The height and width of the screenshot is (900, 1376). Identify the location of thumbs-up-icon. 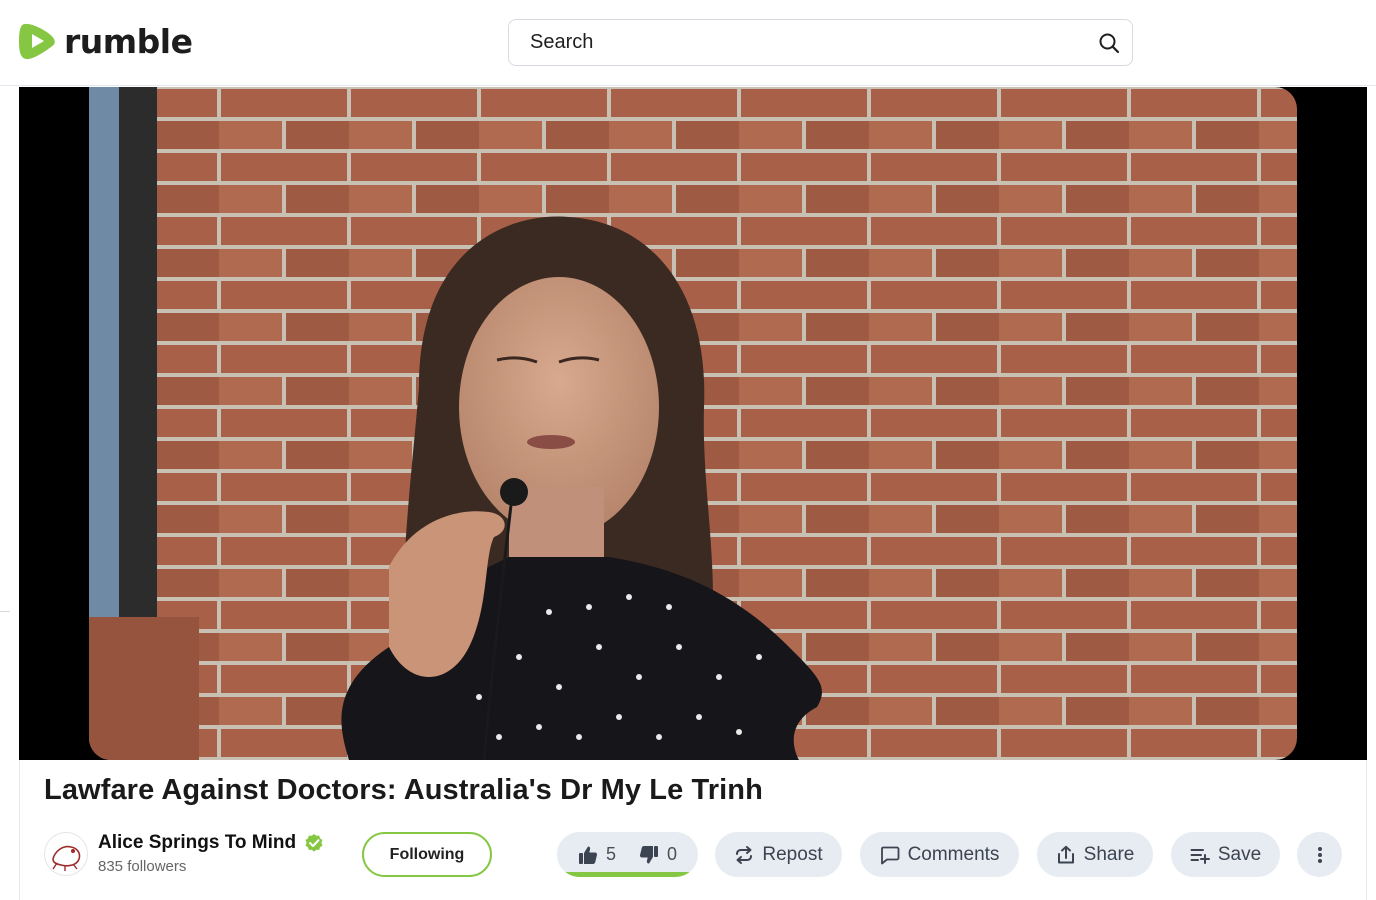
(588, 855).